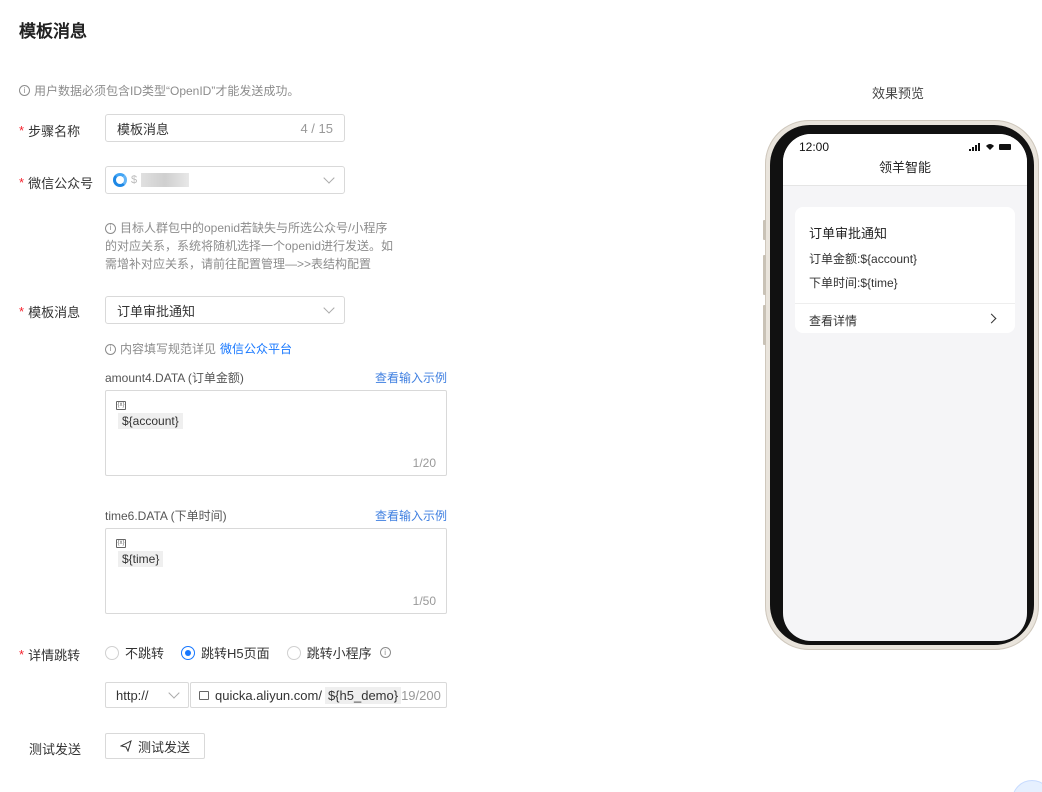  What do you see at coordinates (50, 655) in the screenshot?
I see `detail-jump-label: * 详情跳转` at bounding box center [50, 655].